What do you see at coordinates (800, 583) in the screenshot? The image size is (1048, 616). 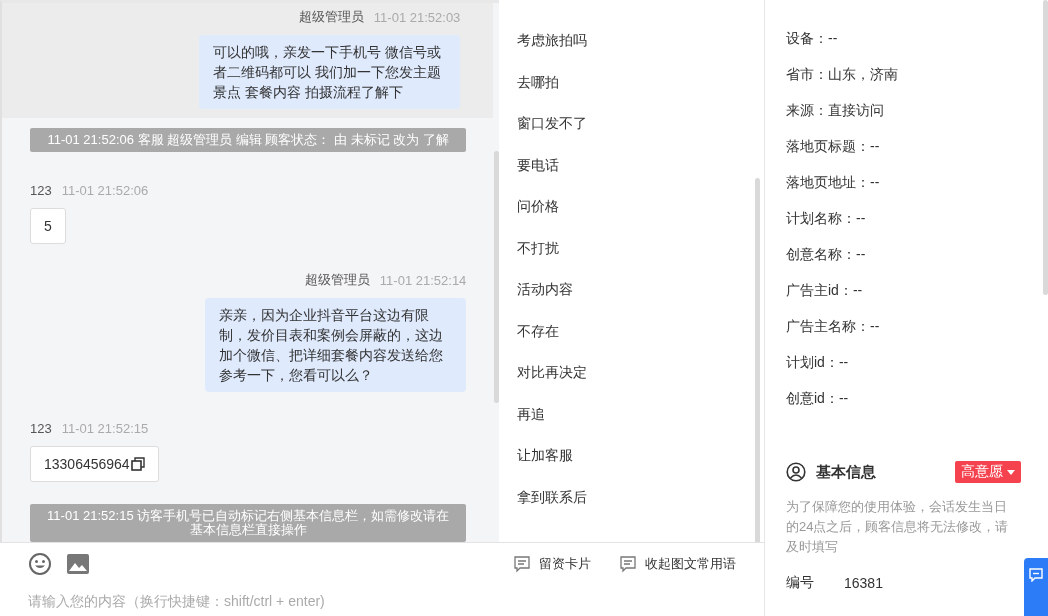 I see `field-label: 编号` at bounding box center [800, 583].